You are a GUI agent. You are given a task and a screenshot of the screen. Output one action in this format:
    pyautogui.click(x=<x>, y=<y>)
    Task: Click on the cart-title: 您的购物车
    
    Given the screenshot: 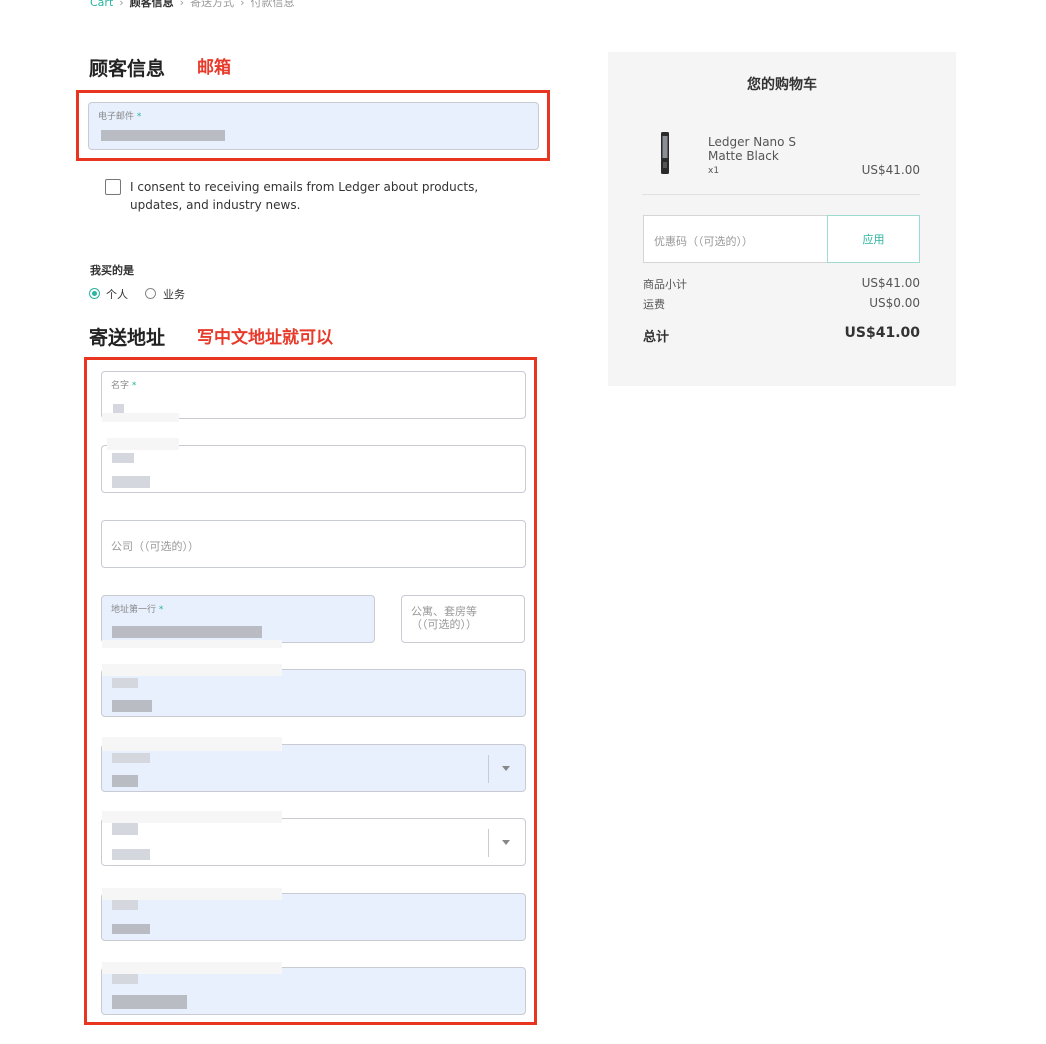 What is the action you would take?
    pyautogui.click(x=782, y=85)
    